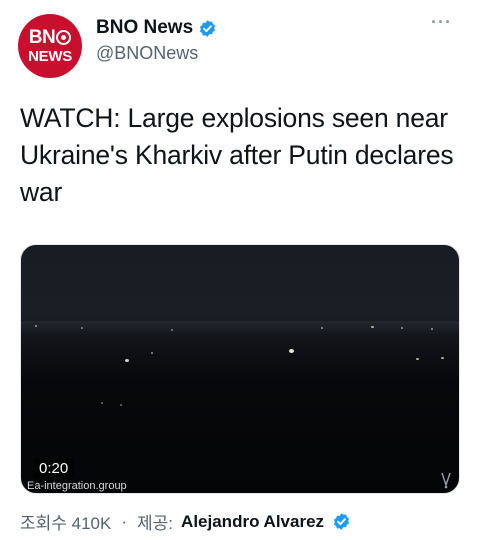 This screenshot has height=540, width=480. I want to click on avatar-logo-line2: NEWS, so click(50, 56).